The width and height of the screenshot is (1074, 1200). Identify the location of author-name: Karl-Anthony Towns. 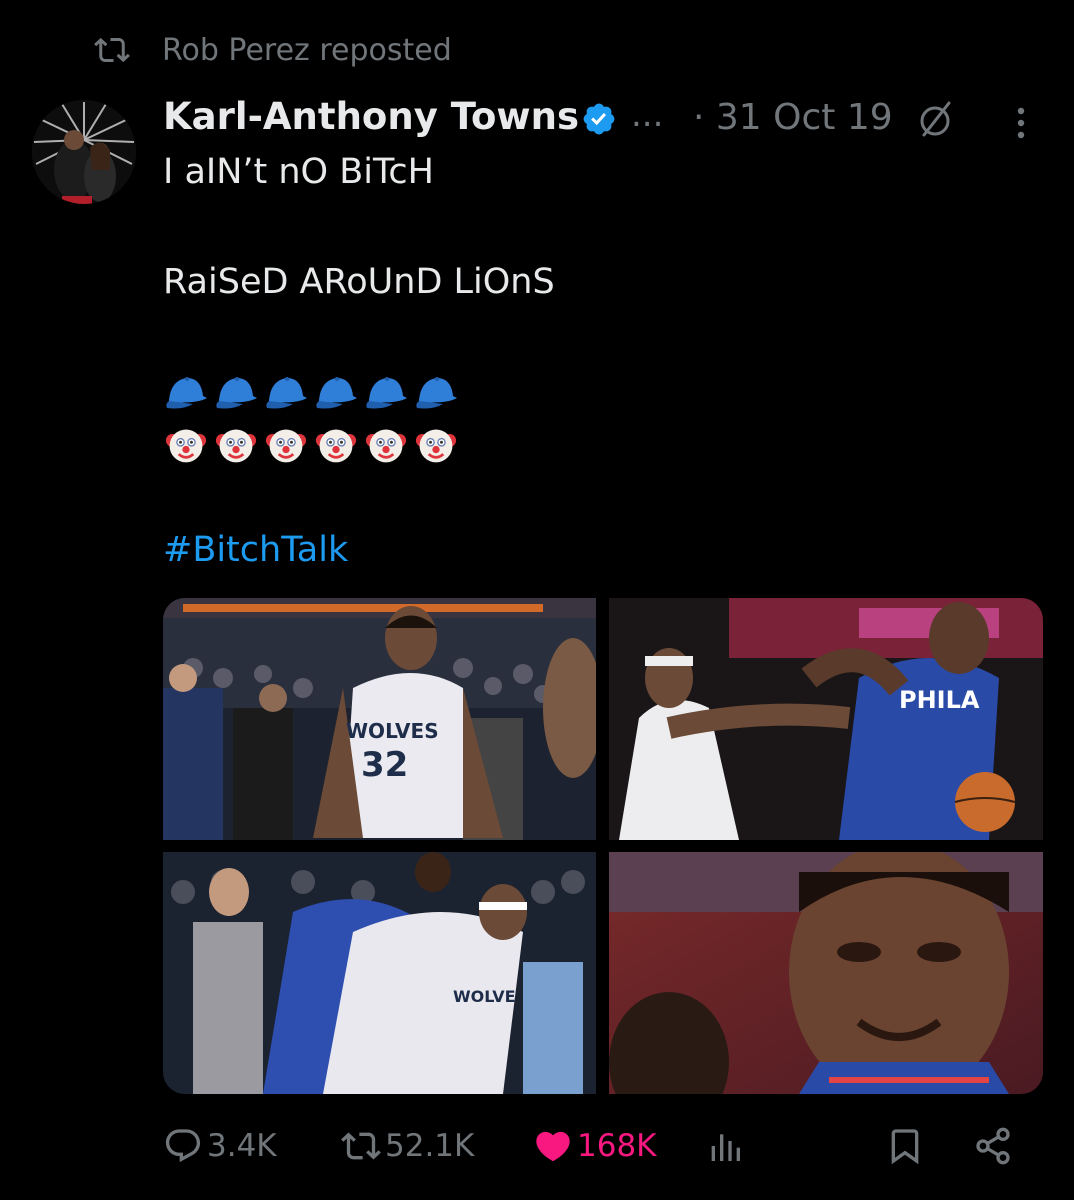
(371, 116).